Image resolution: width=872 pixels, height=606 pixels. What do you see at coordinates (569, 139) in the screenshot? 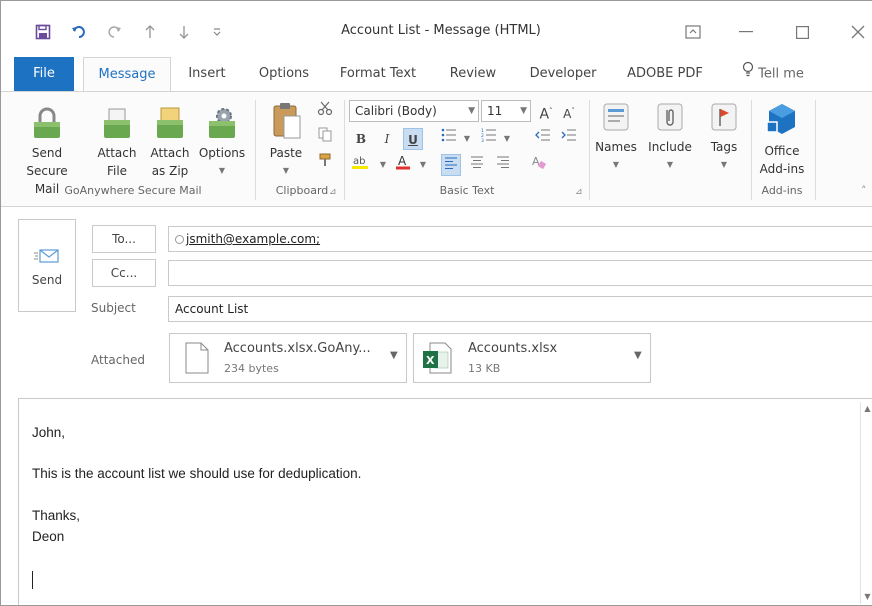
I see `increase-indent-icon` at bounding box center [569, 139].